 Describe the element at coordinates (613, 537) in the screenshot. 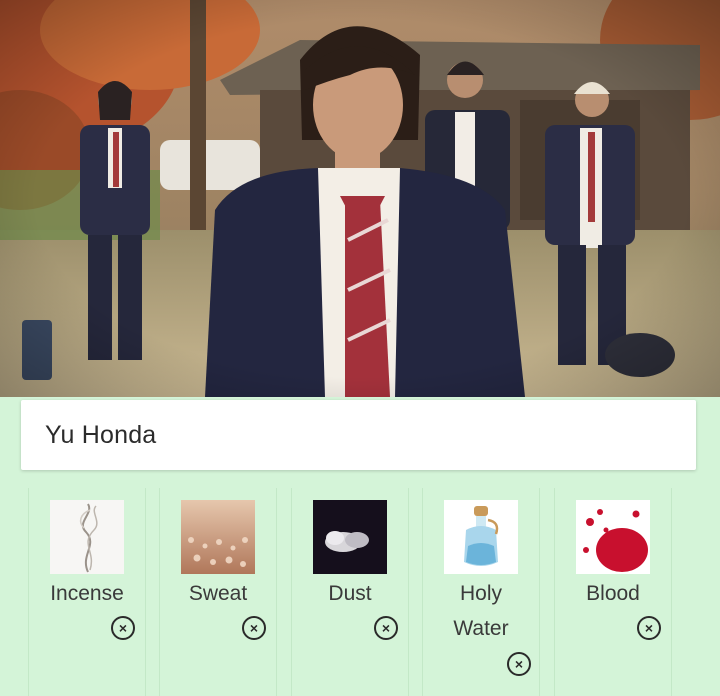

I see `blood-splatter-image` at that location.